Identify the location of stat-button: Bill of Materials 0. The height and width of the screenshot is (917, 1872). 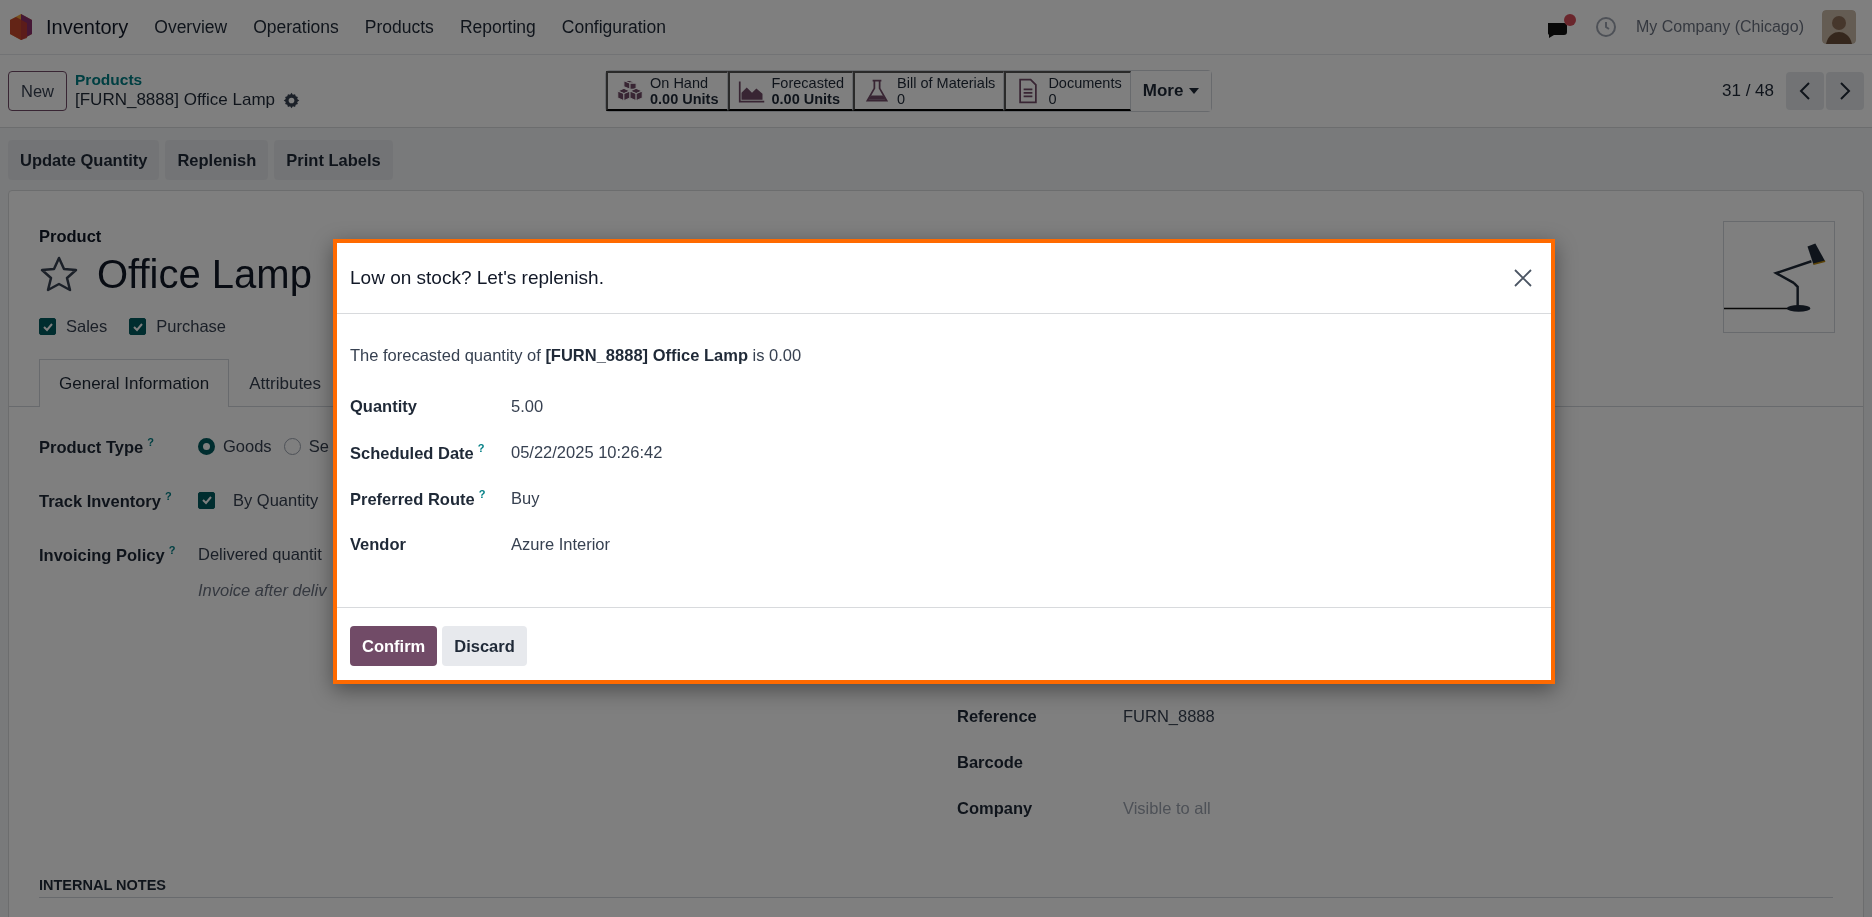
(929, 91).